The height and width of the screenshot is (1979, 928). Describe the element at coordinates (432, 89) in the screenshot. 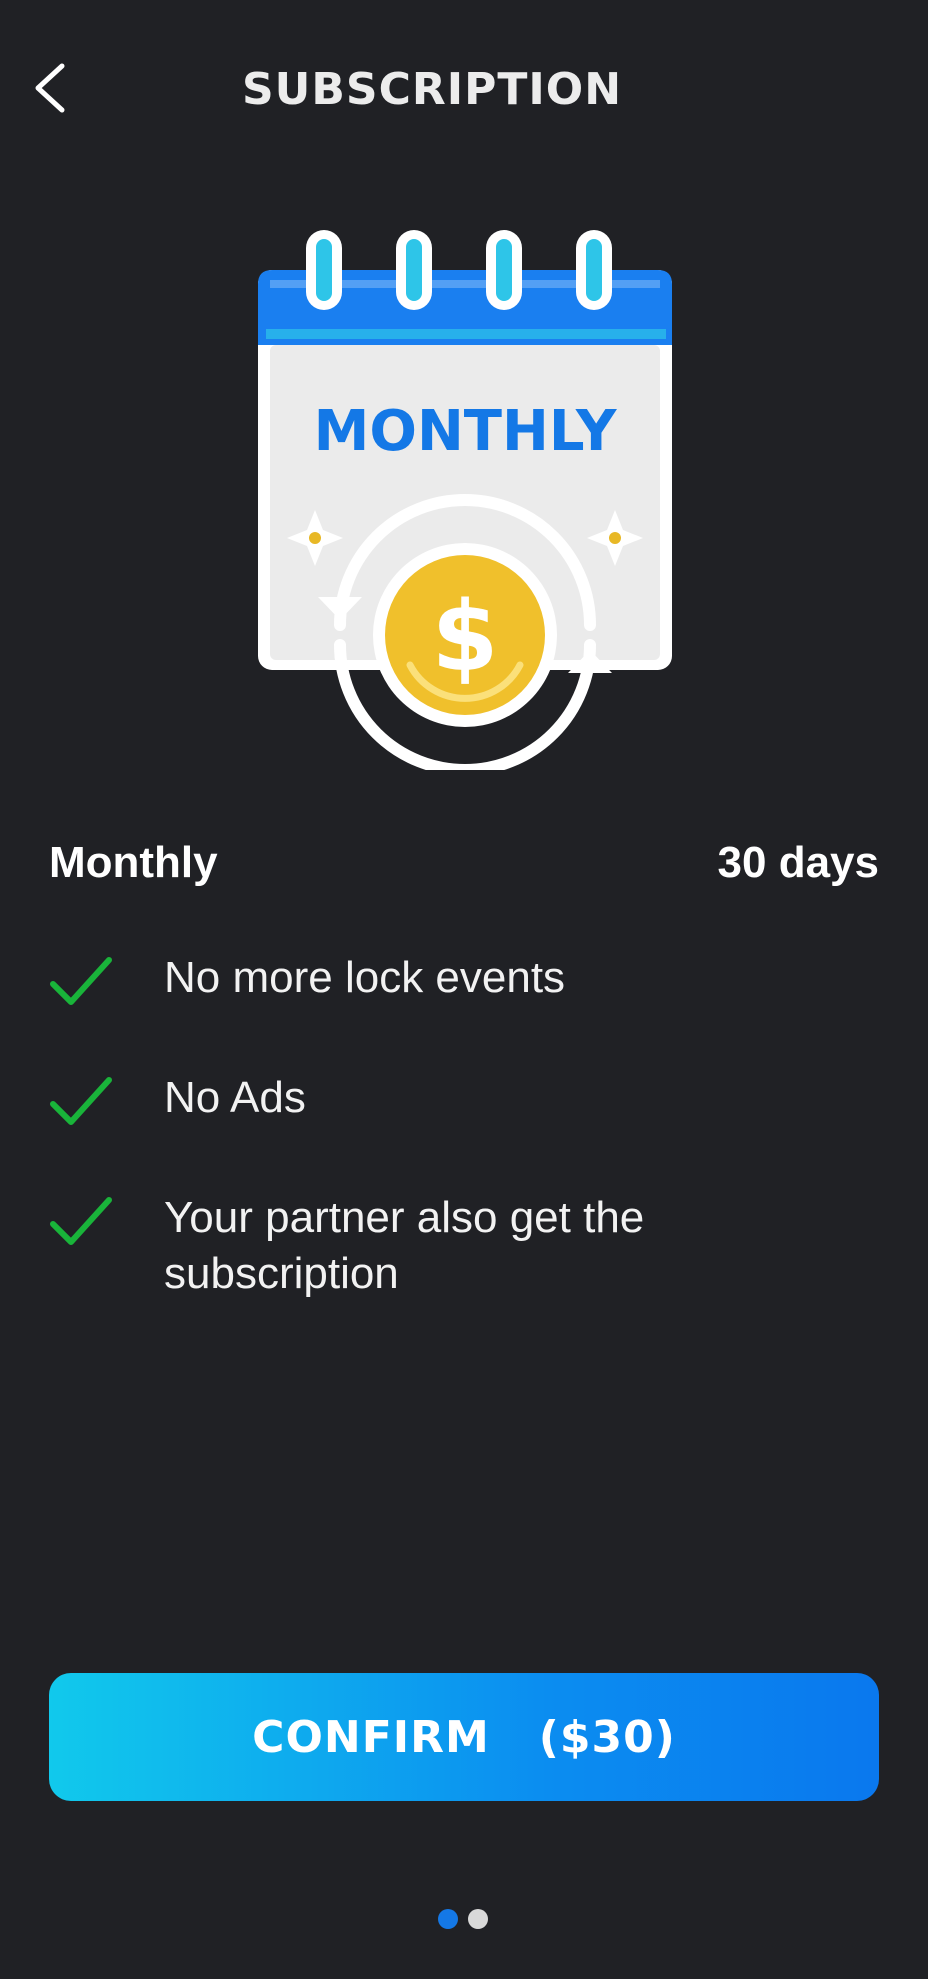

I see `page-title: SUBSCRIPTION` at that location.